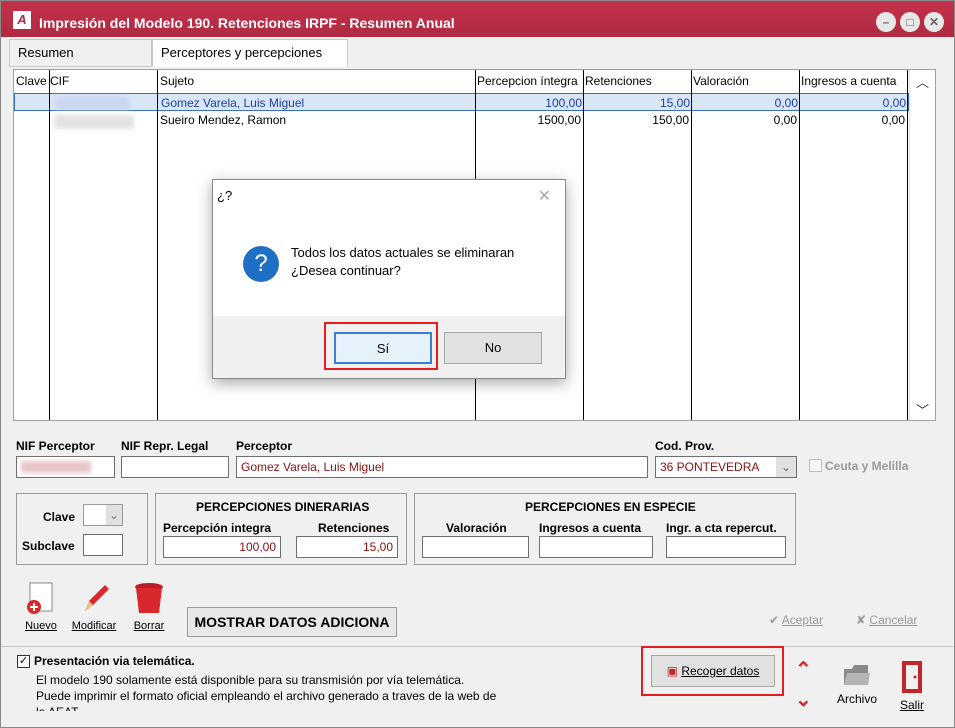 This screenshot has width=955, height=728. I want to click on ceuta-label: Ceuta y Melilla, so click(867, 466).